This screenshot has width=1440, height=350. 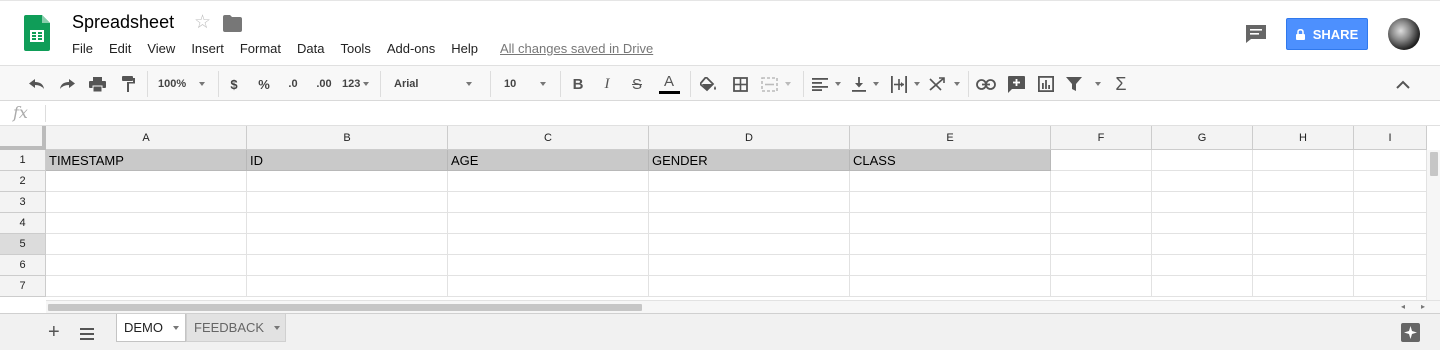 I want to click on select-all-corner, so click(x=23, y=138).